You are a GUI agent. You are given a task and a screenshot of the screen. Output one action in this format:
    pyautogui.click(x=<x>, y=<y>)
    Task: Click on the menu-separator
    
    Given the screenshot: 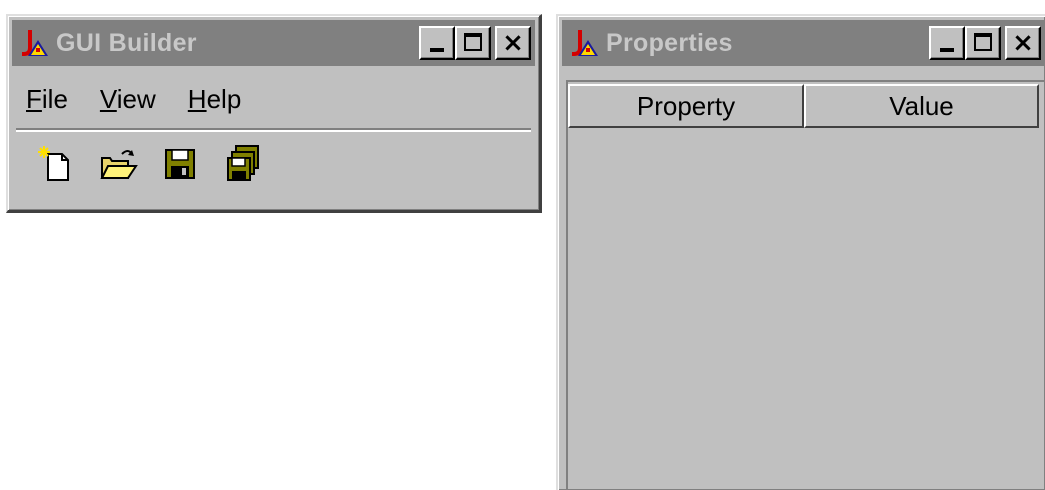 What is the action you would take?
    pyautogui.click(x=273, y=130)
    